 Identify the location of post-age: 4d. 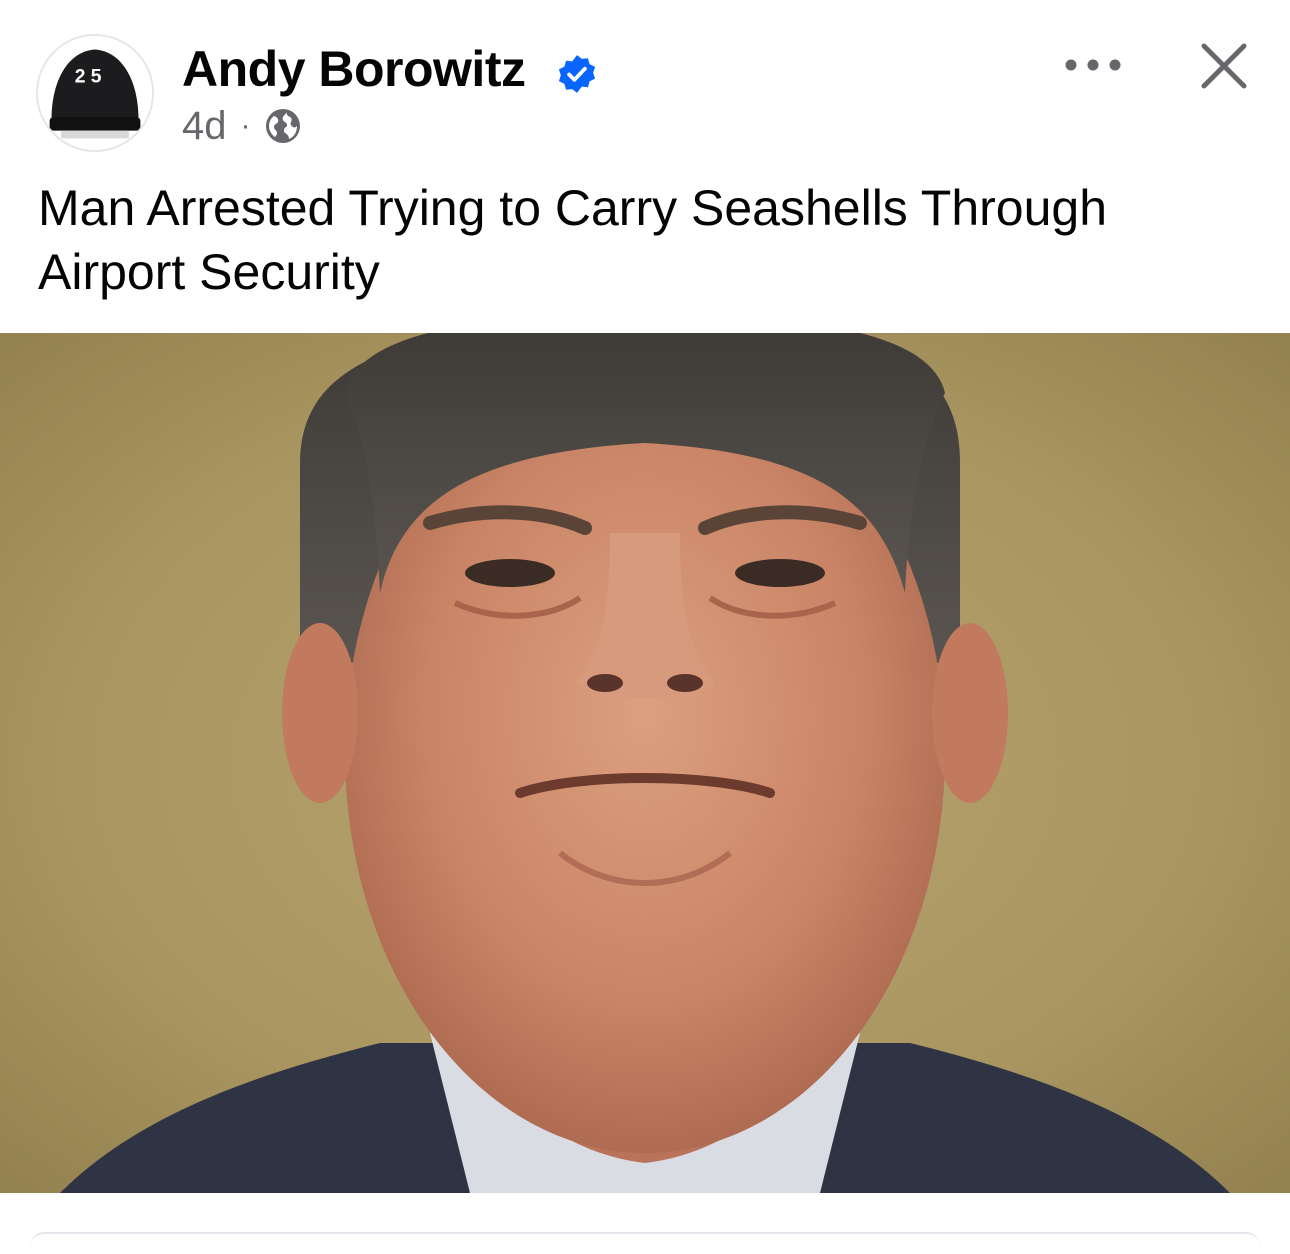
(204, 126).